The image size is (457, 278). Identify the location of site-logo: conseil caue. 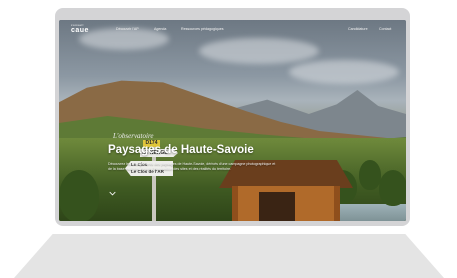
(80, 29).